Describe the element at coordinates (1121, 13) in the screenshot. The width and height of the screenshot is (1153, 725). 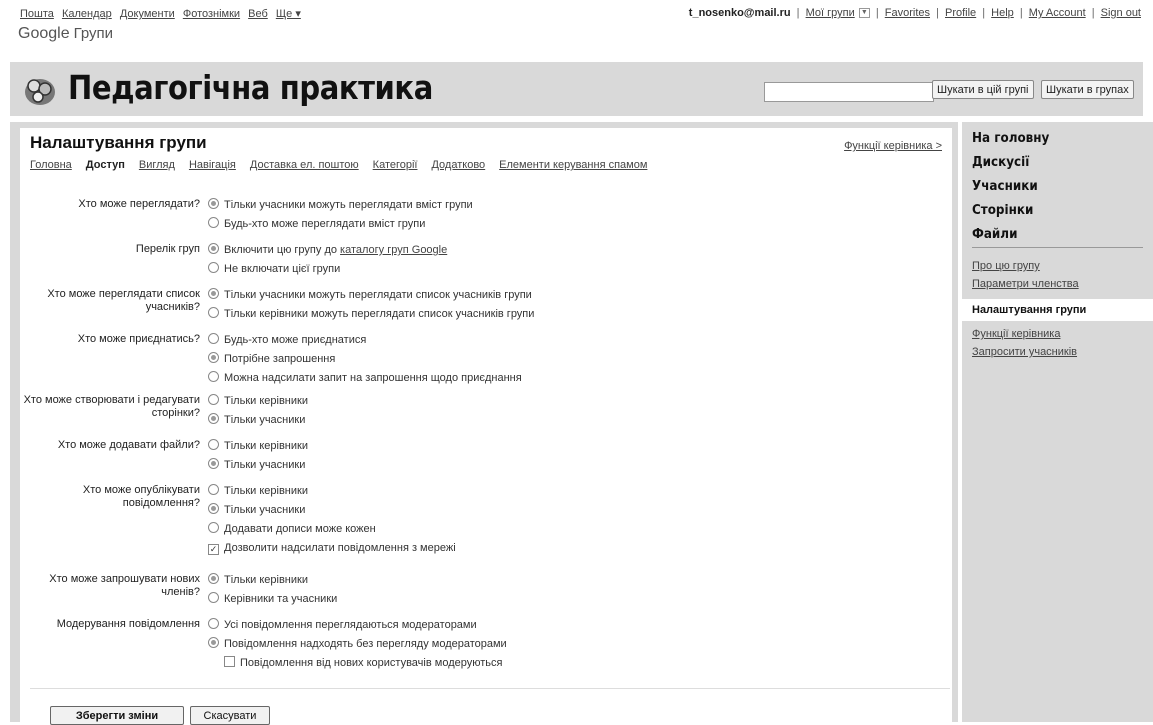
I see `sign-out-link: Sign out` at that location.